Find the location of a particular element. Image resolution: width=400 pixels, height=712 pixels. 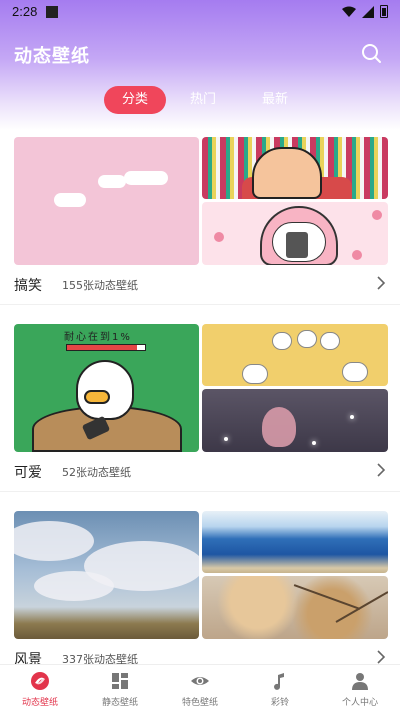

eye-icon is located at coordinates (200, 681).